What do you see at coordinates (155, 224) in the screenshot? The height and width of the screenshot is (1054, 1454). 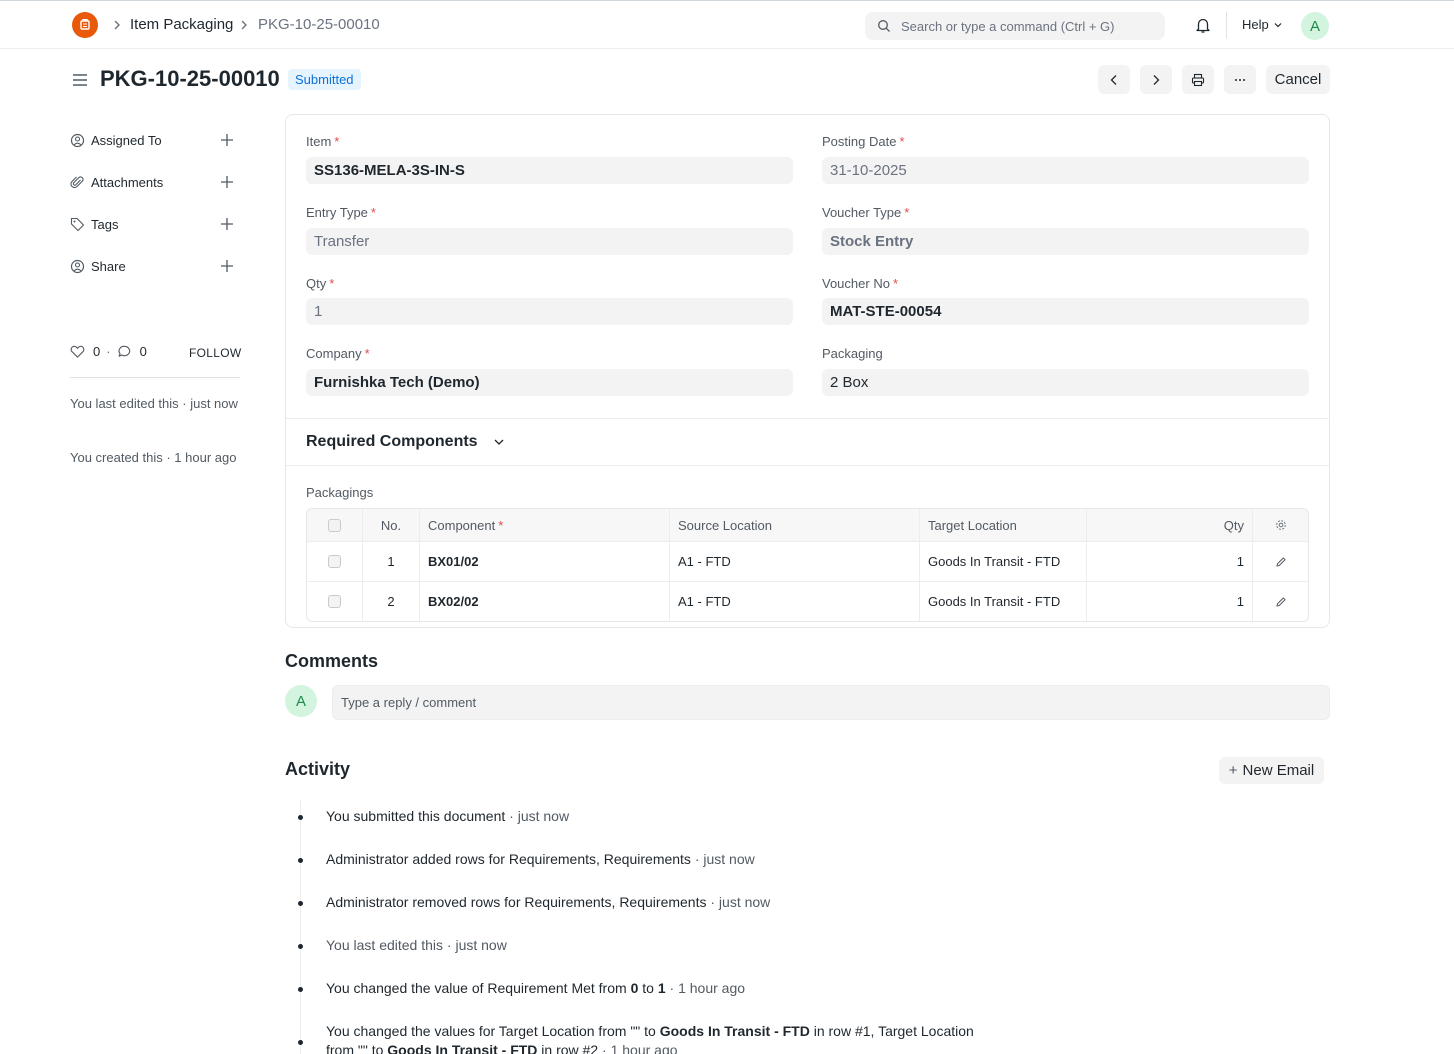 I see `sidebar-item-tags: Tags` at bounding box center [155, 224].